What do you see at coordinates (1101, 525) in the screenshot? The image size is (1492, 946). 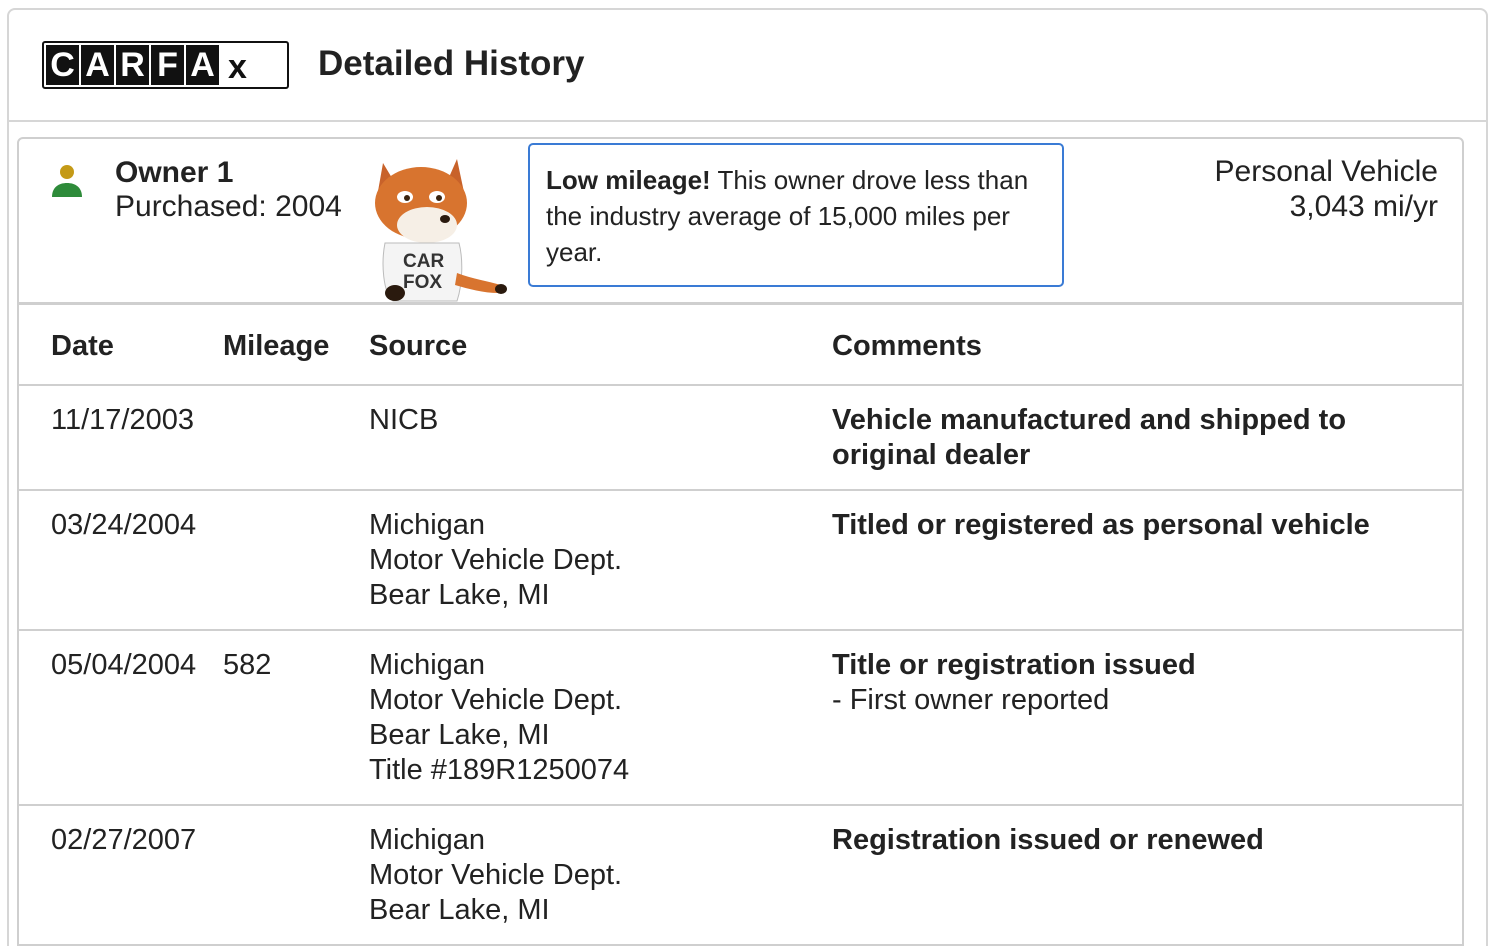 I see `comment-title: Titled or registered as personal vehicle` at bounding box center [1101, 525].